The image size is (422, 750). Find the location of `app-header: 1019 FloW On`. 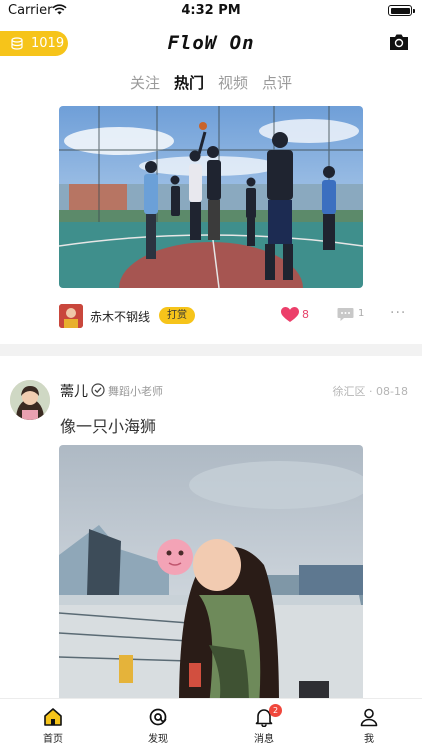

app-header: 1019 FloW On is located at coordinates (211, 44).